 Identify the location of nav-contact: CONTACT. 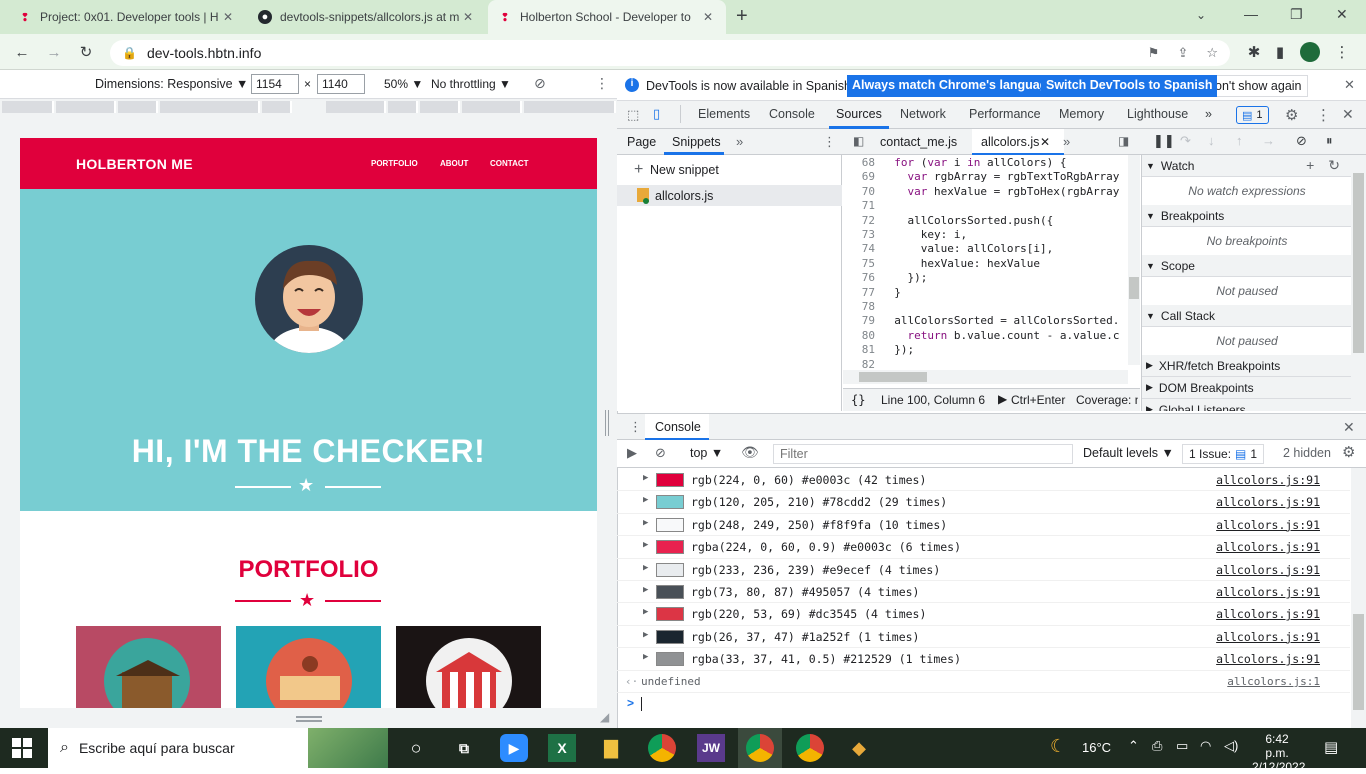
(509, 163).